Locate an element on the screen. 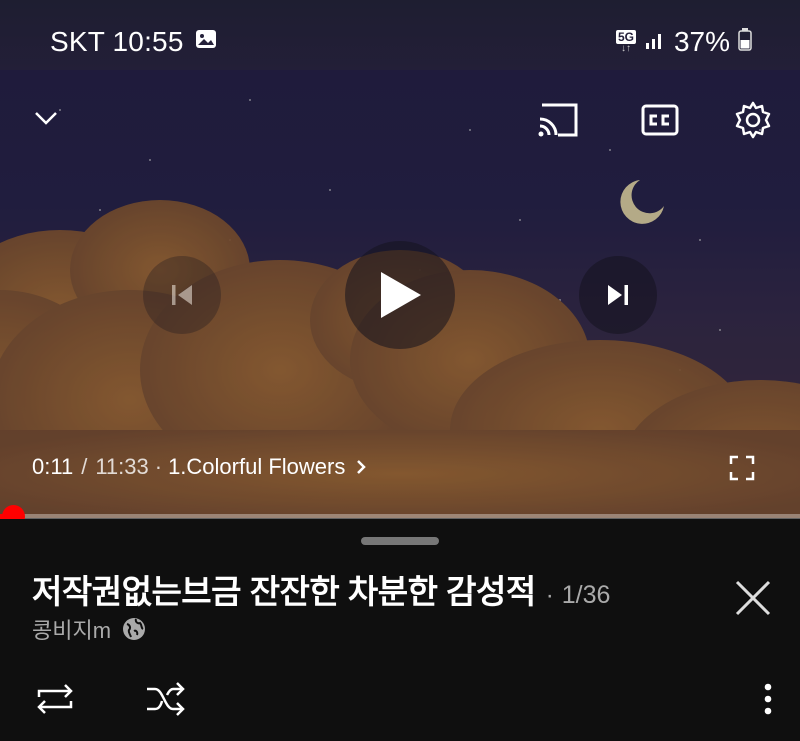  close-icon is located at coordinates (753, 598).